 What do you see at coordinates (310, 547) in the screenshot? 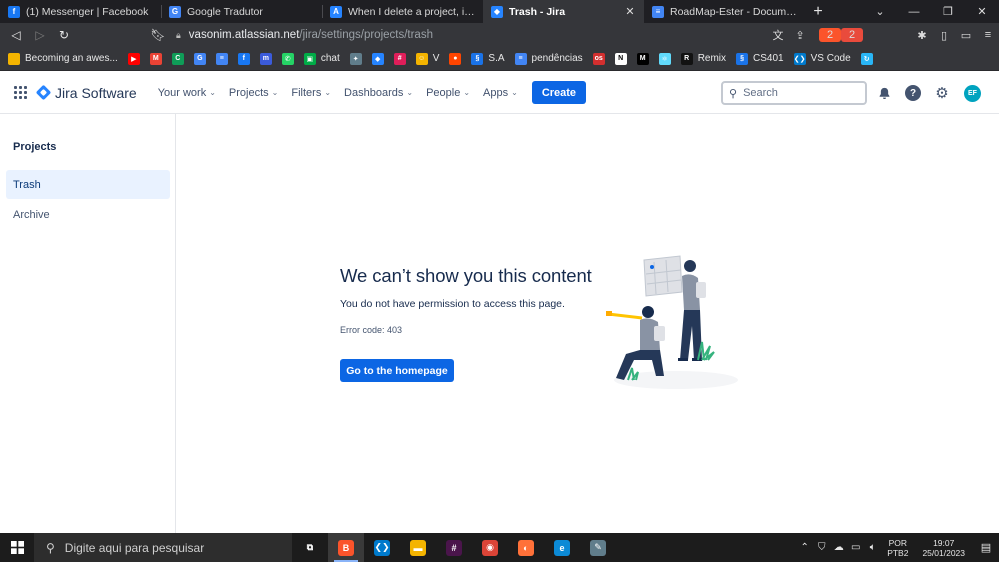
I see `taskbar-app: ⧉` at bounding box center [310, 547].